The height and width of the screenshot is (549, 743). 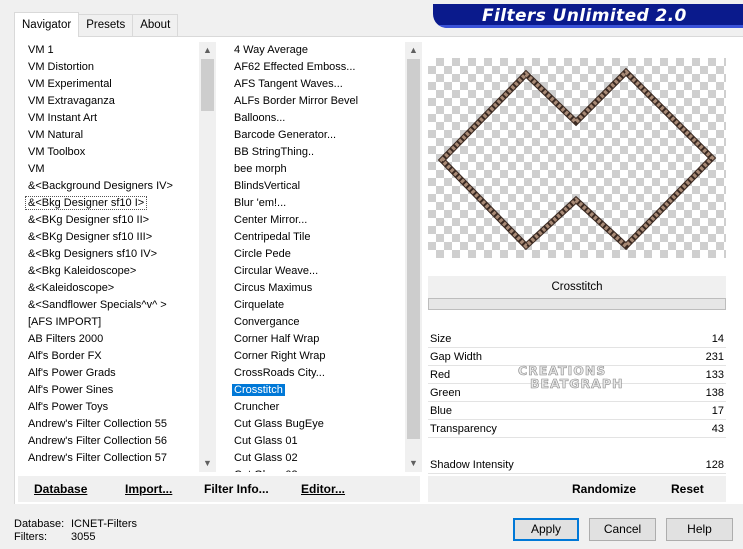 I want to click on list-item: Andrew's Filter Collection 56, so click(x=110, y=441).